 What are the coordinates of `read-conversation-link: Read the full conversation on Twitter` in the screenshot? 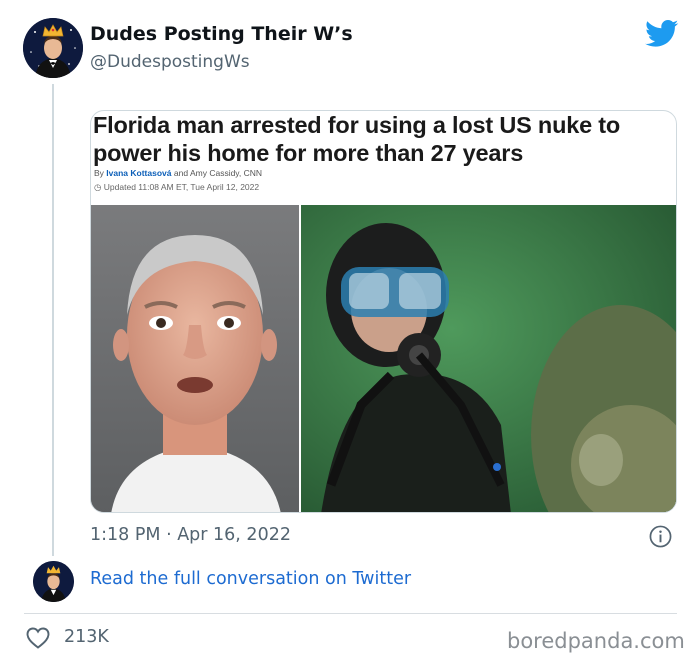 It's located at (250, 579).